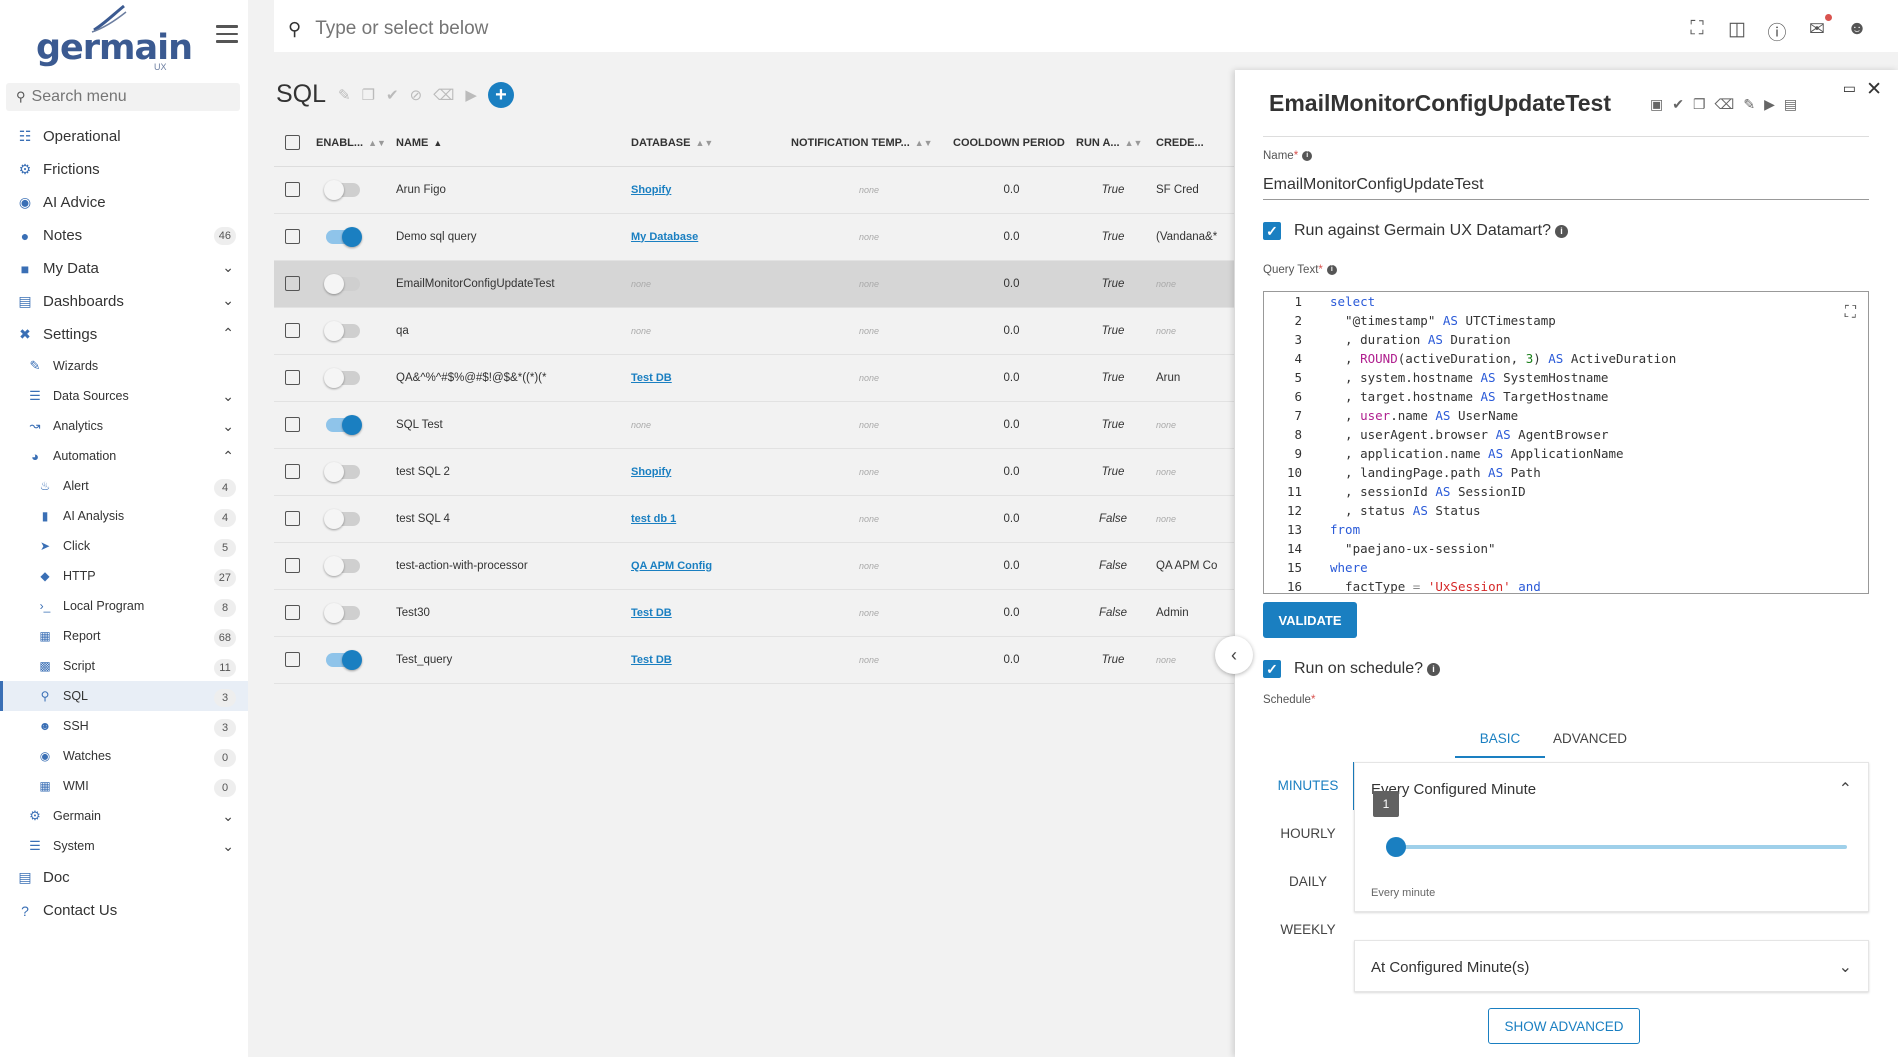 This screenshot has width=1898, height=1057. What do you see at coordinates (124, 877) in the screenshot?
I see `nav-doc: ▤ Doc` at bounding box center [124, 877].